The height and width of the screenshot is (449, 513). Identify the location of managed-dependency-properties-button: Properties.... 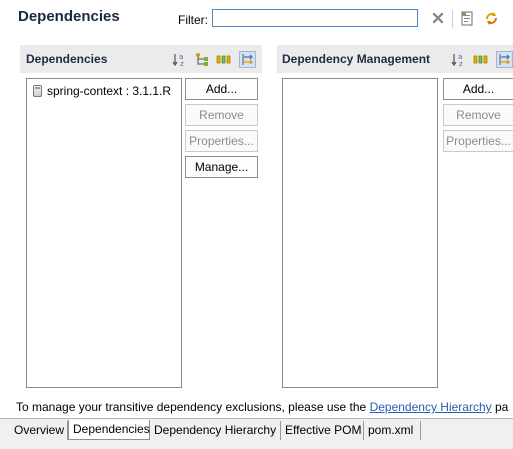
(478, 141).